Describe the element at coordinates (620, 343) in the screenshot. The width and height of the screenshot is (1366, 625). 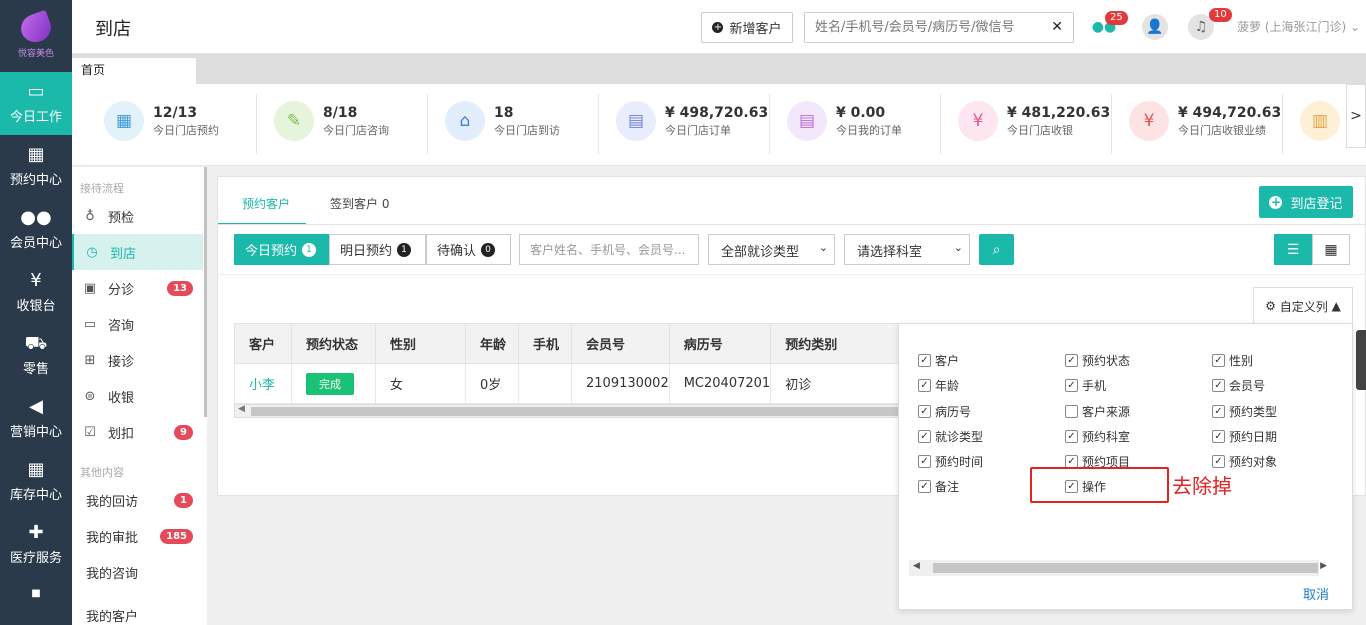
I see `column-header: 会员号` at that location.